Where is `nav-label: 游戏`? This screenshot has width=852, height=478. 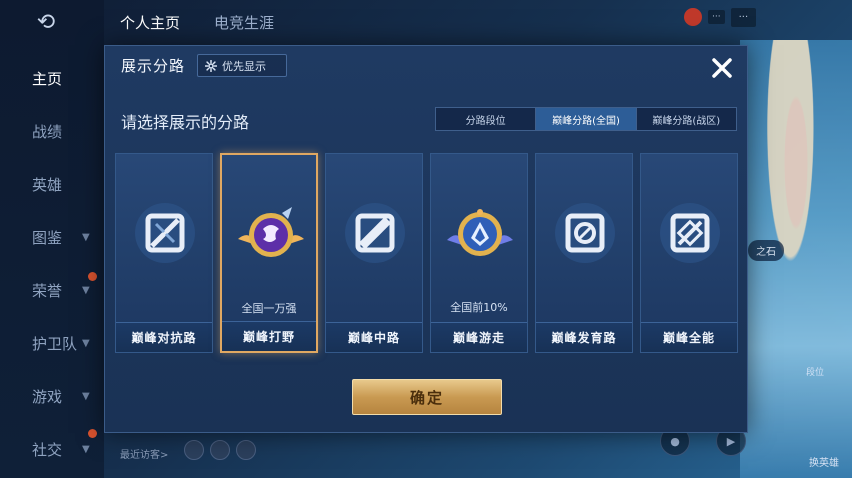
nav-label: 游戏 is located at coordinates (47, 397).